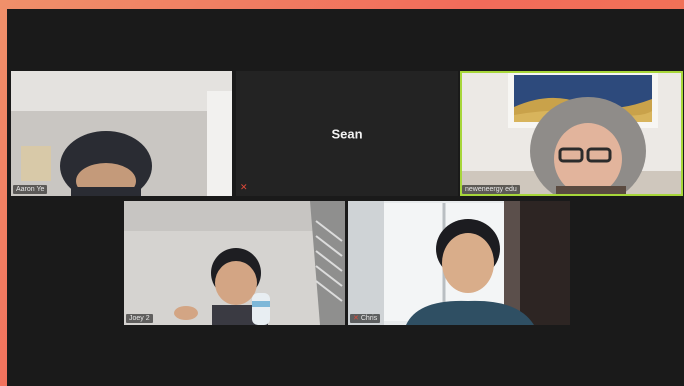  I want to click on participant-name-center: Sean, so click(347, 133).